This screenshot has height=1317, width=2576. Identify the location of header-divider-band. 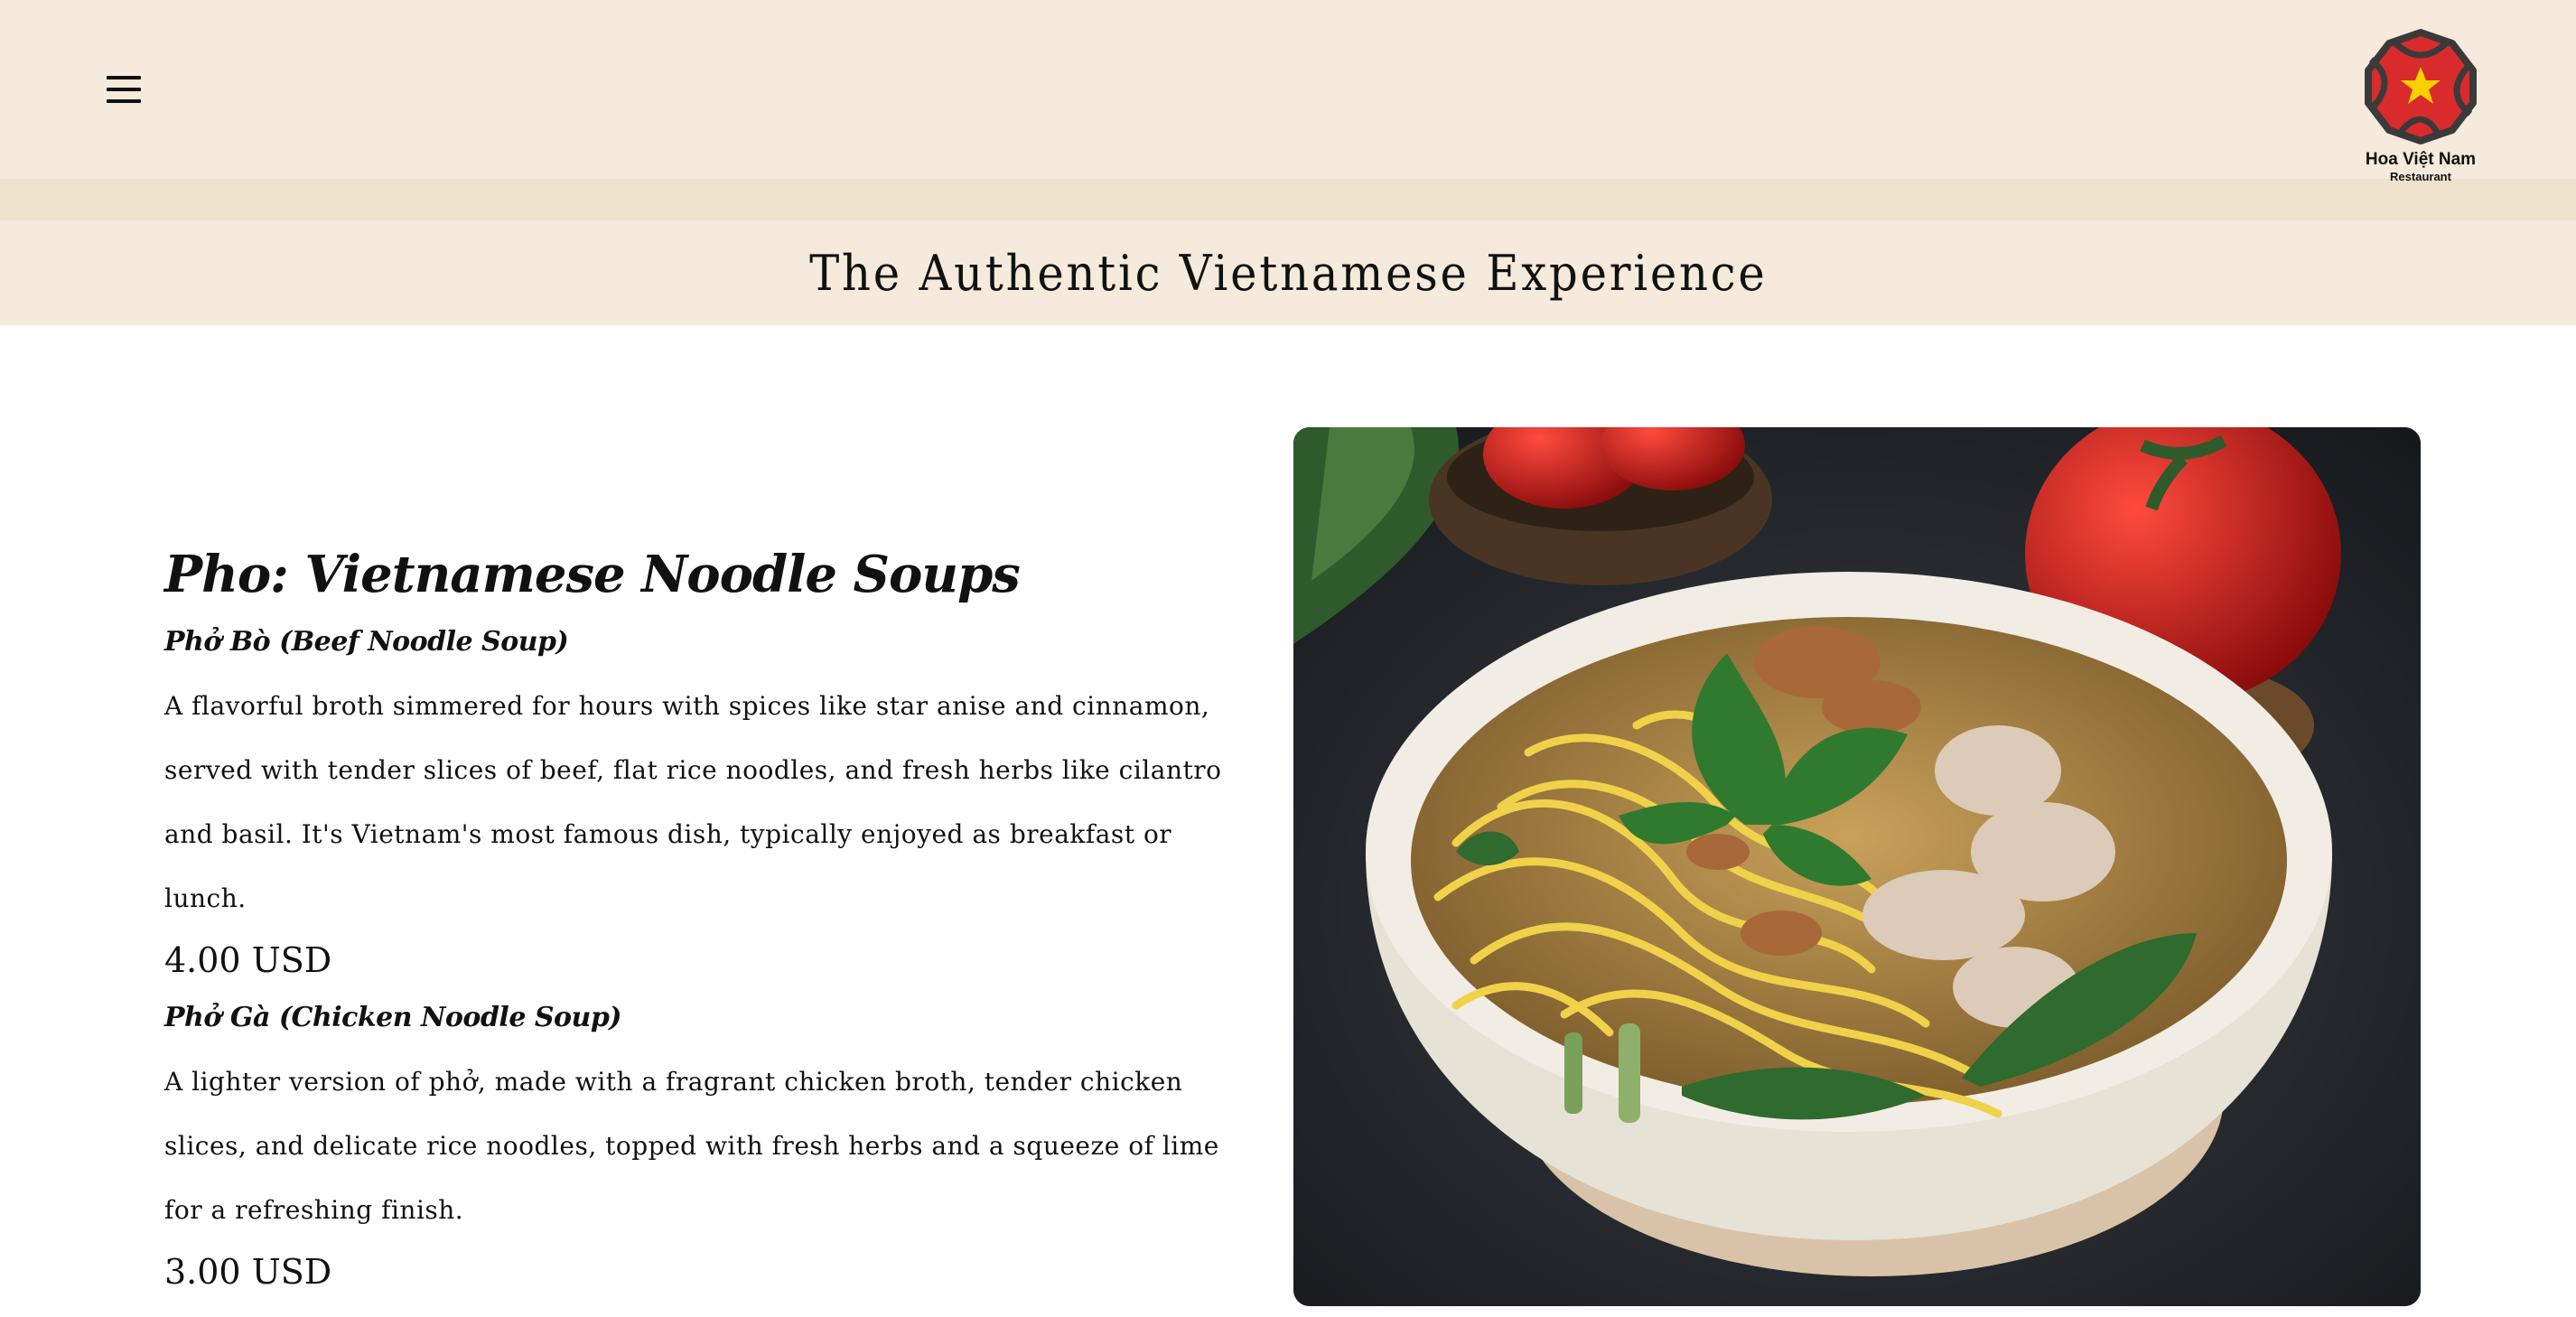
(1288, 199).